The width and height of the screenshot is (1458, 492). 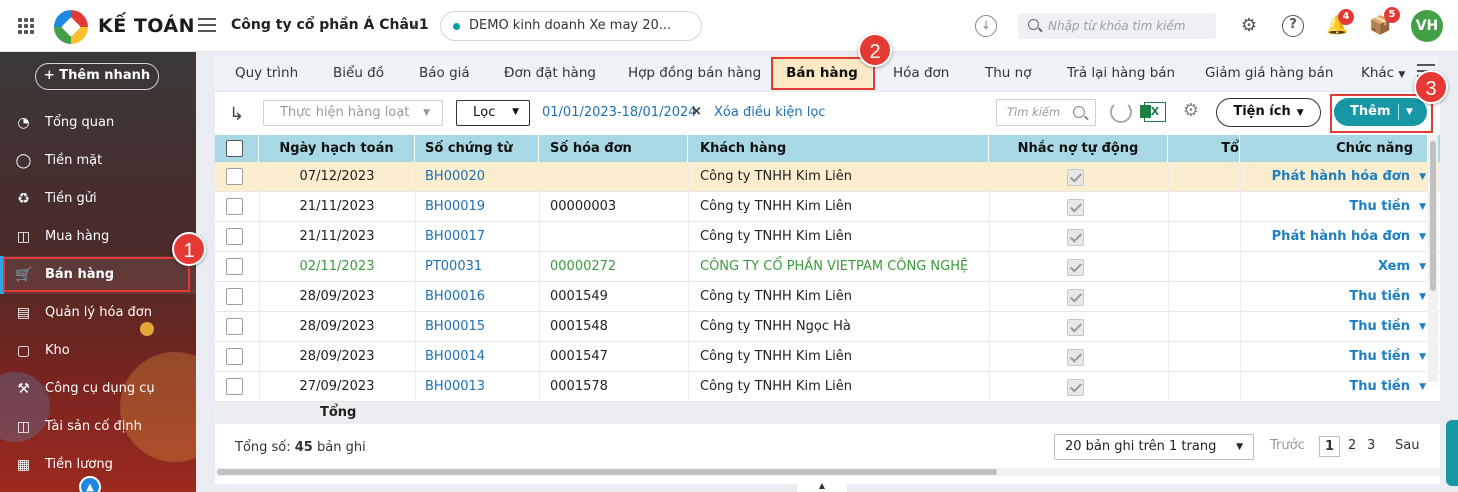 I want to click on pagination-next: Sau, so click(x=1407, y=445).